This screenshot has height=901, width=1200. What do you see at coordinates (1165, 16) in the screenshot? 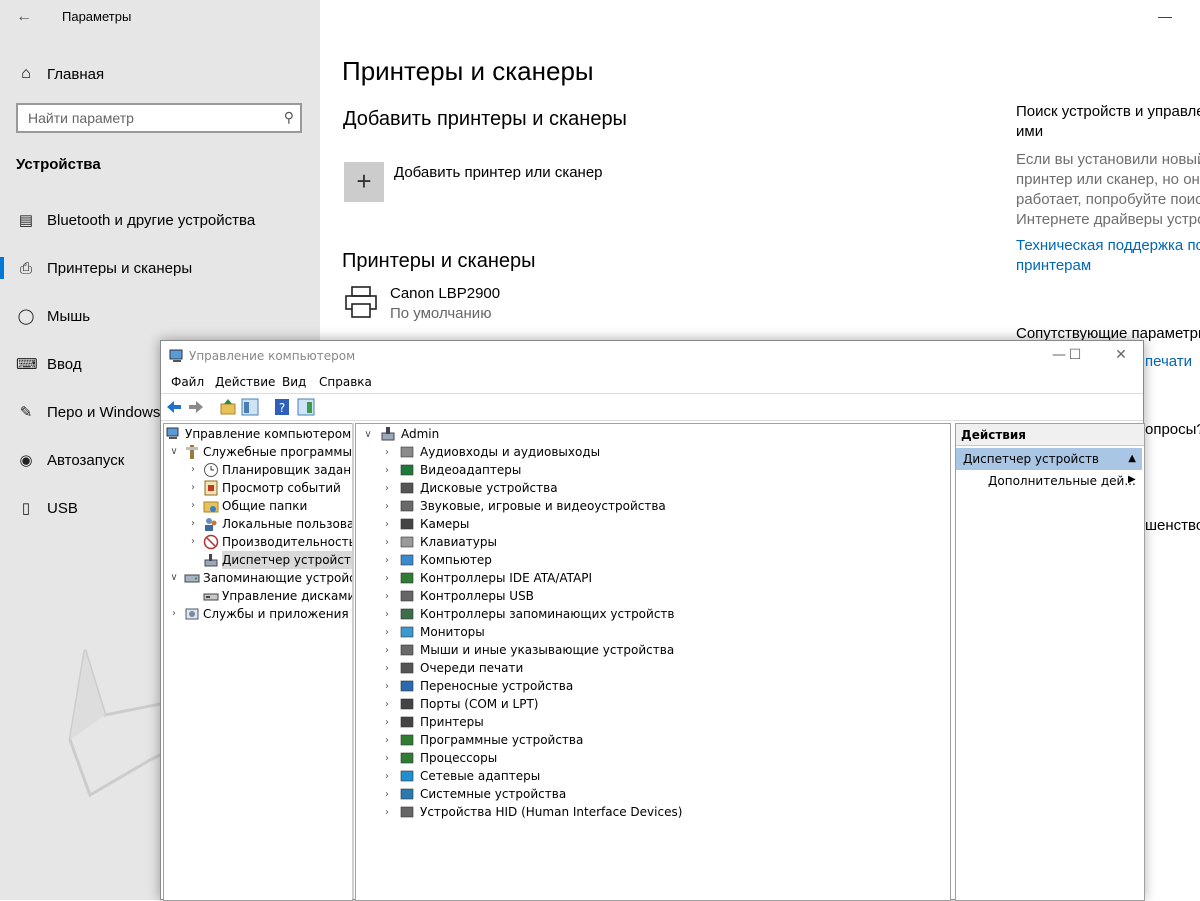
I see `minimize-button: —` at bounding box center [1165, 16].